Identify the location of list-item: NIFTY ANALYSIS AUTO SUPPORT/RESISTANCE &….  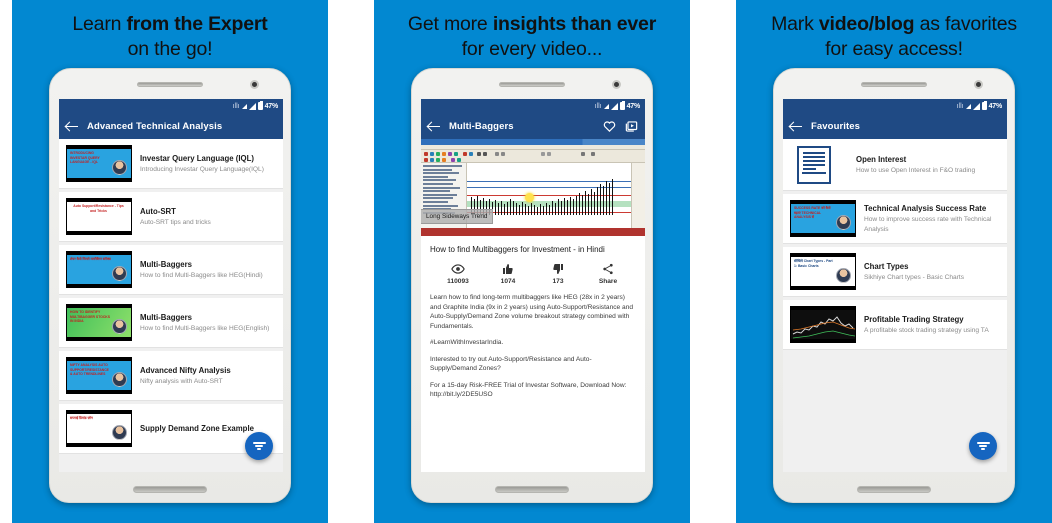
(171, 376).